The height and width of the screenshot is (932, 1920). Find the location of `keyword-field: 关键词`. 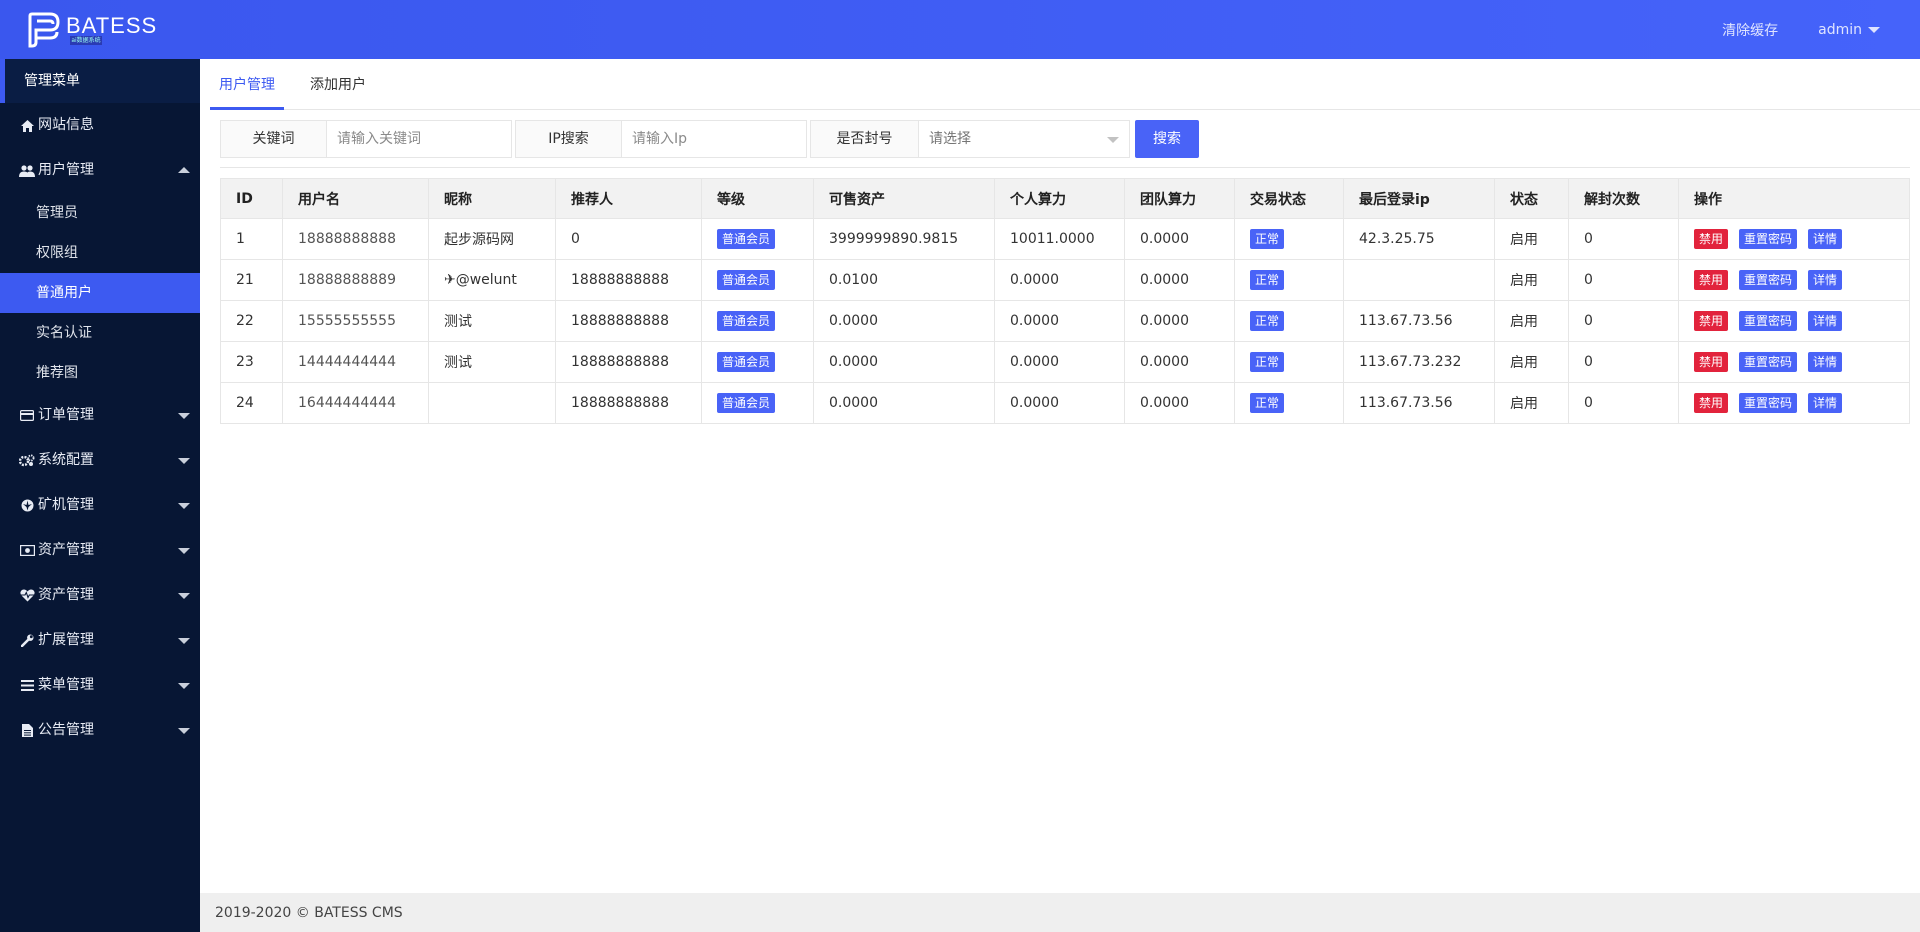

keyword-field: 关键词 is located at coordinates (366, 139).